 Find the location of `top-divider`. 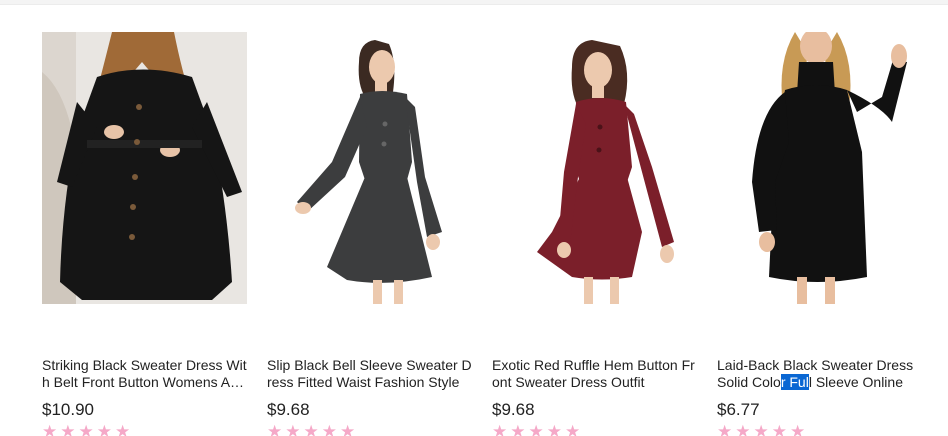

top-divider is located at coordinates (474, 2).